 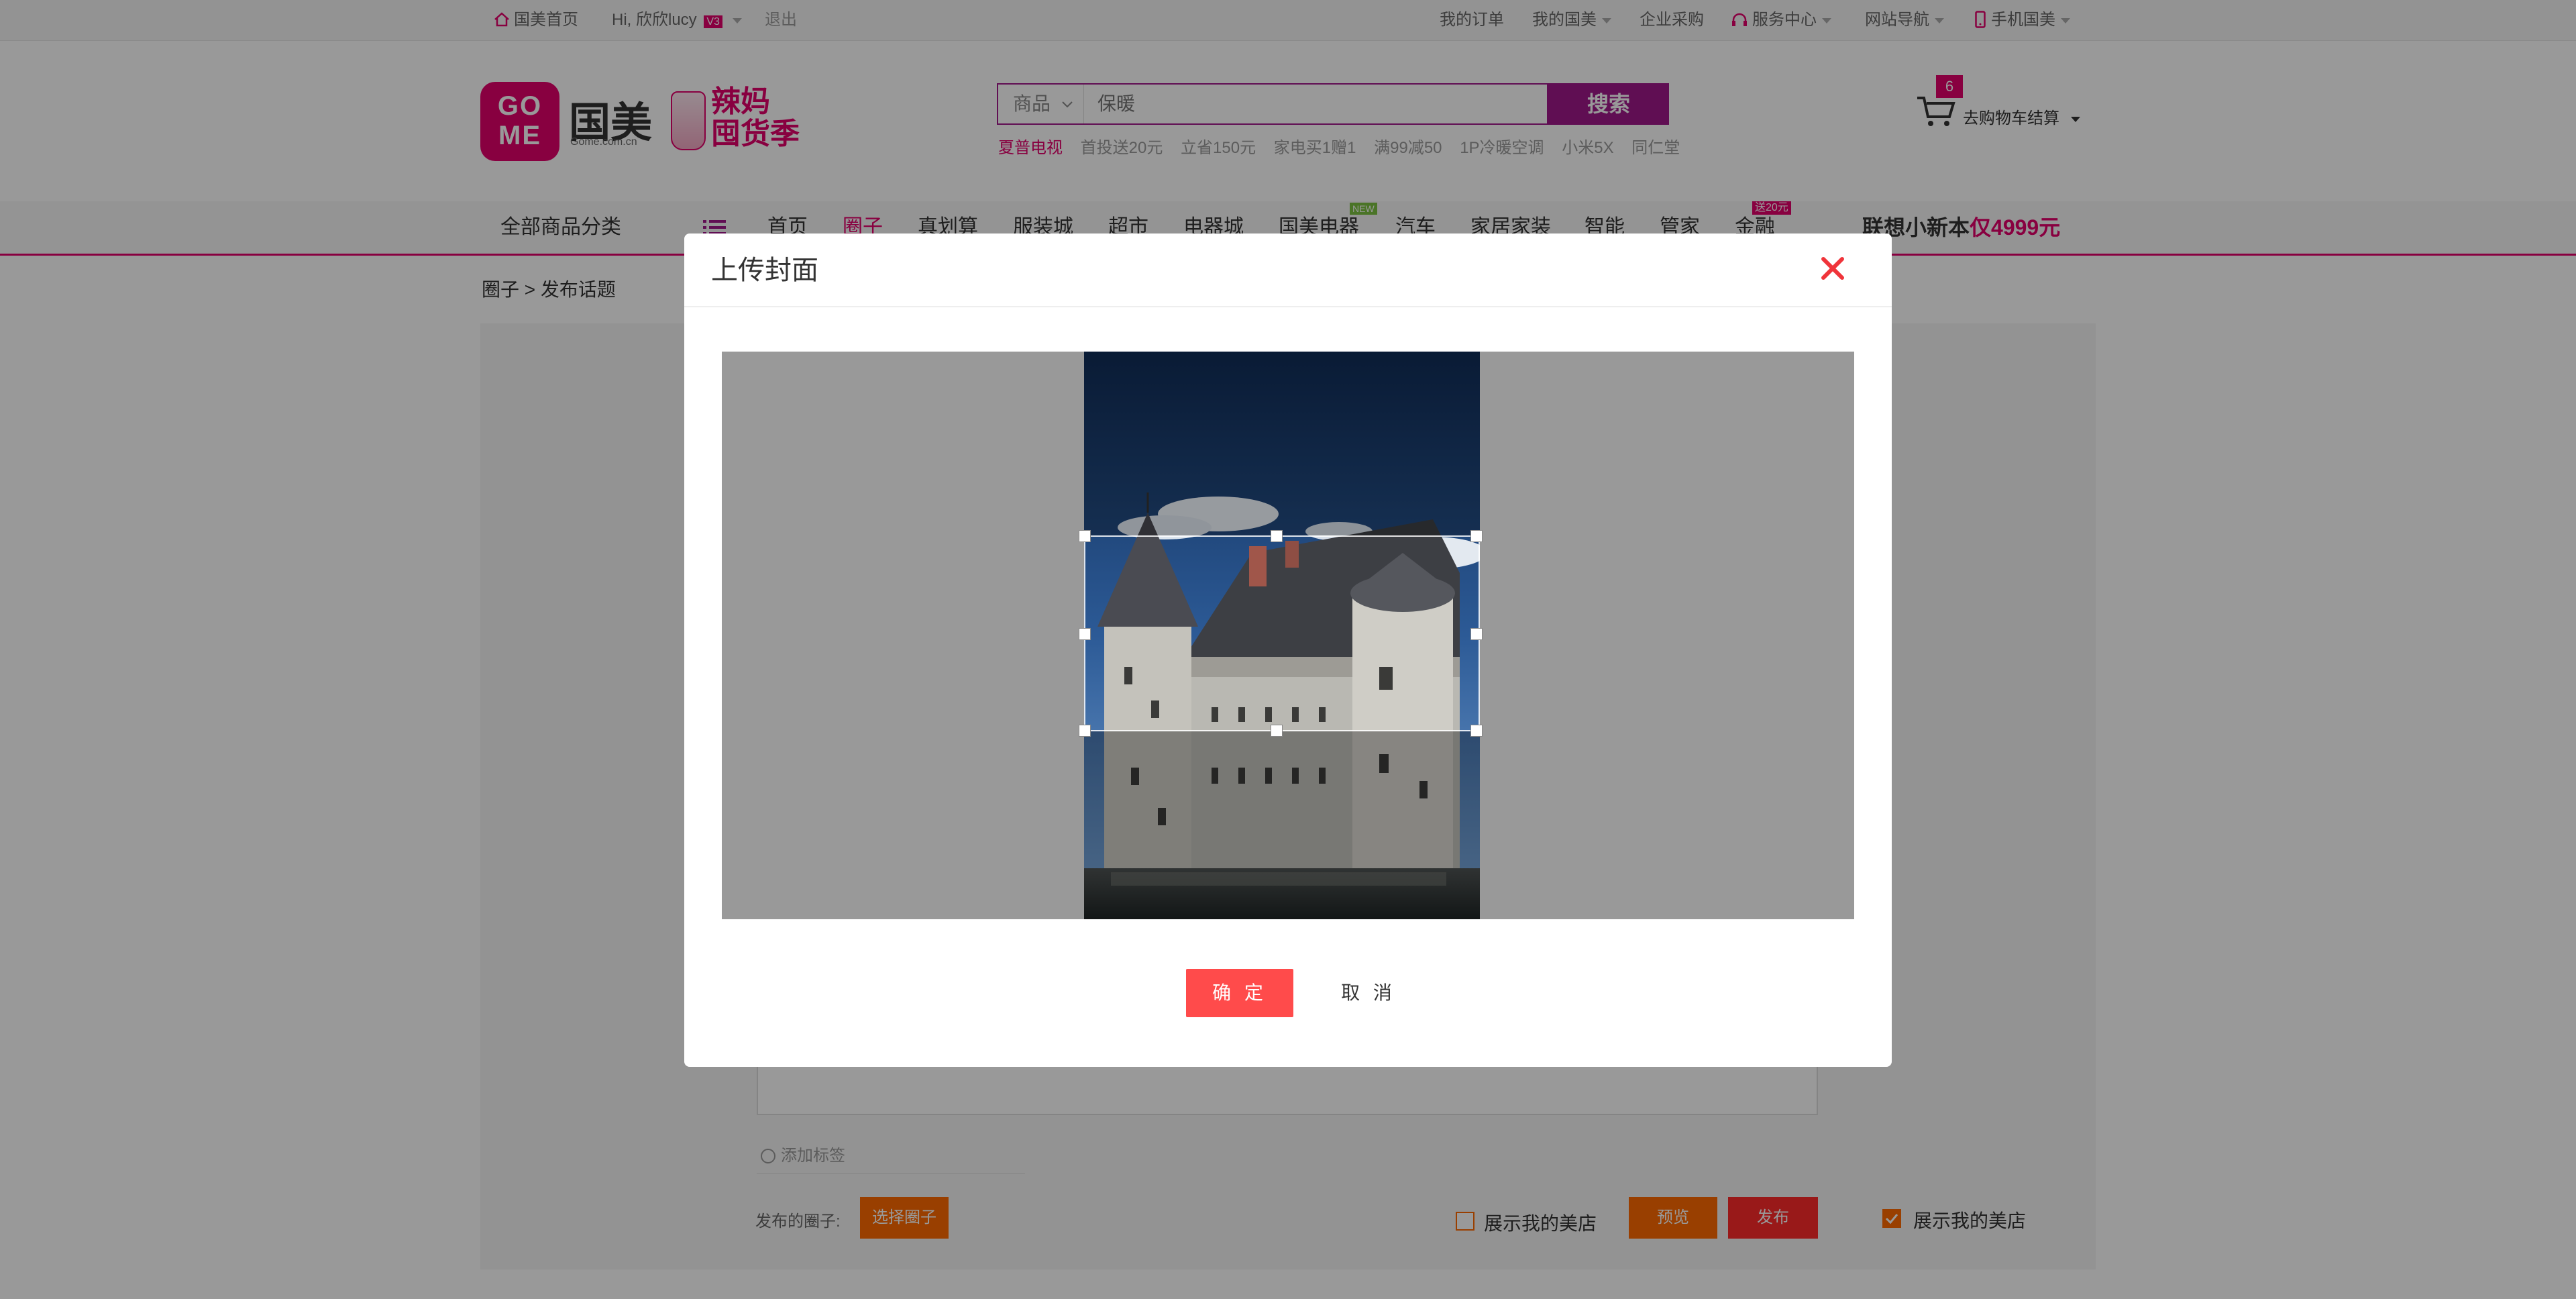 I want to click on crop-handle-ne, so click(x=1476, y=536).